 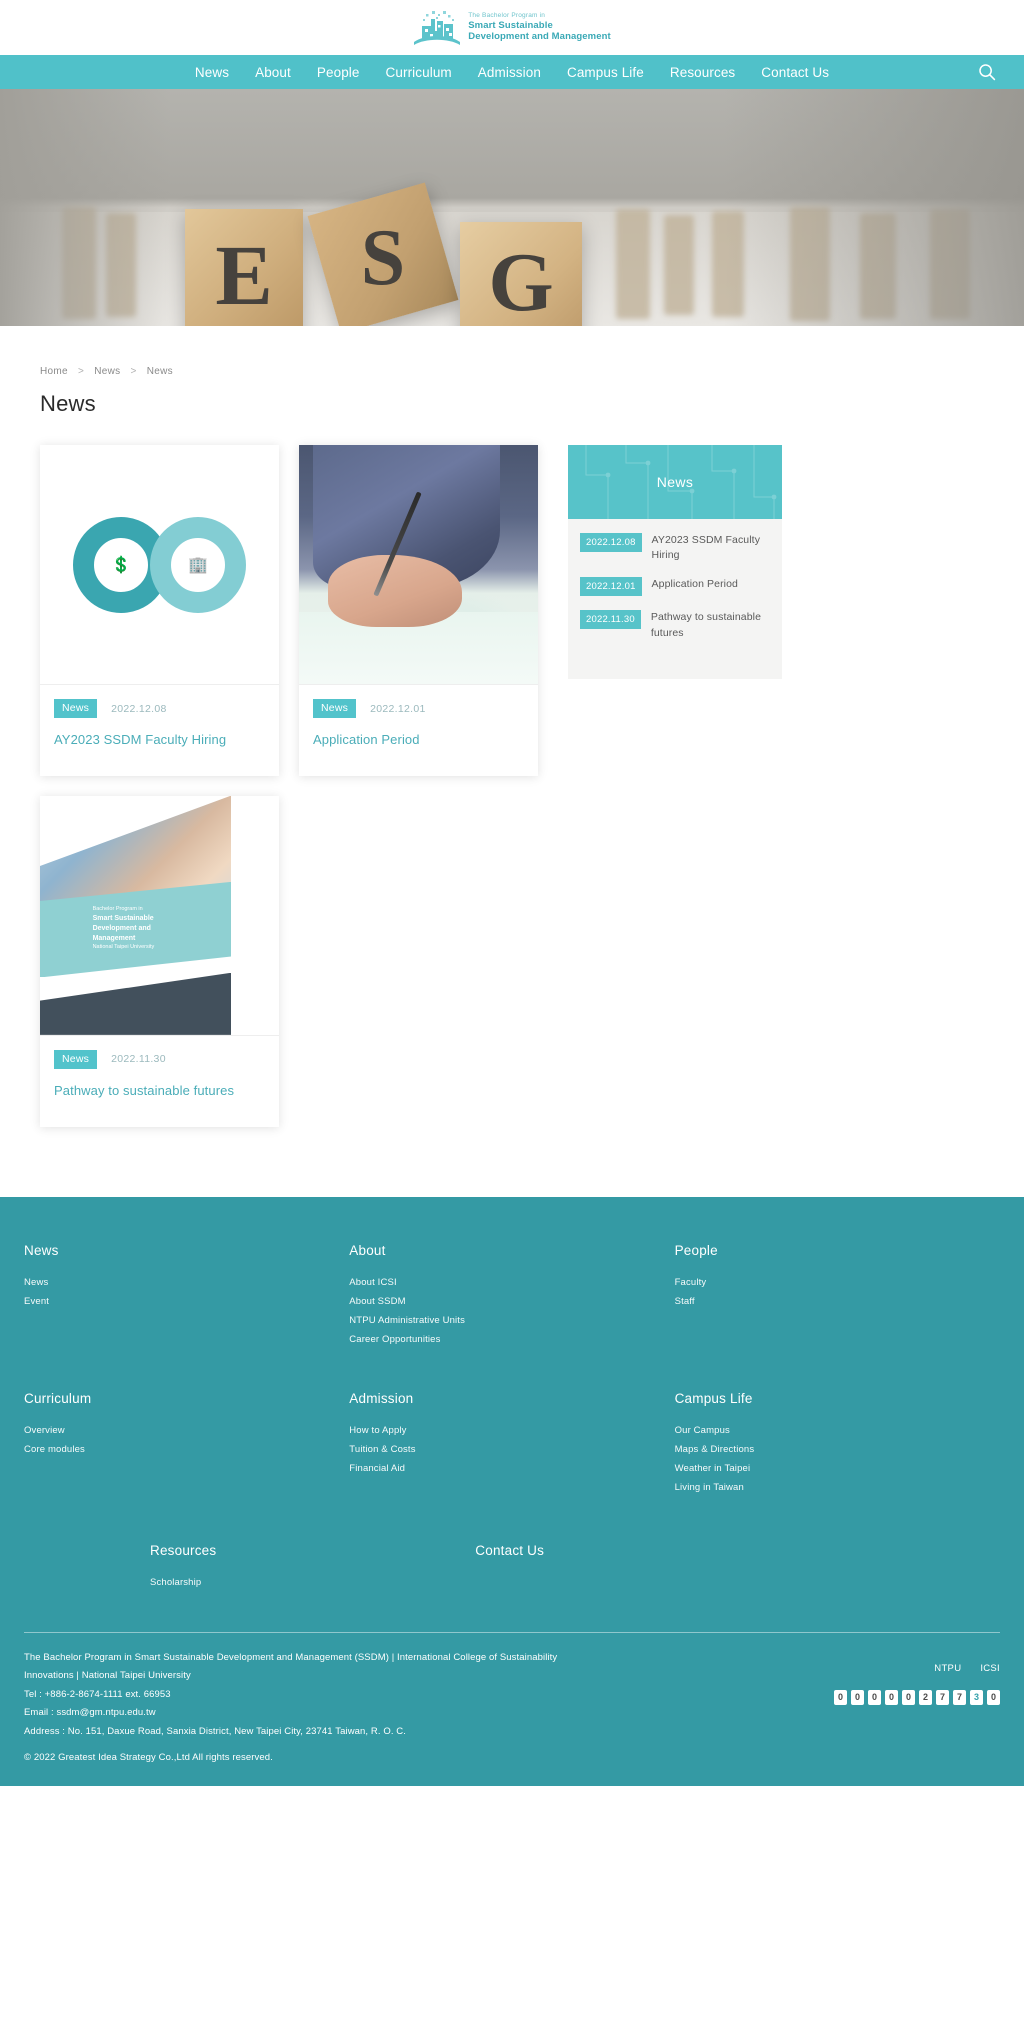 What do you see at coordinates (837, 1487) in the screenshot?
I see `footer-link-living-taiwan: Living in Taiwan` at bounding box center [837, 1487].